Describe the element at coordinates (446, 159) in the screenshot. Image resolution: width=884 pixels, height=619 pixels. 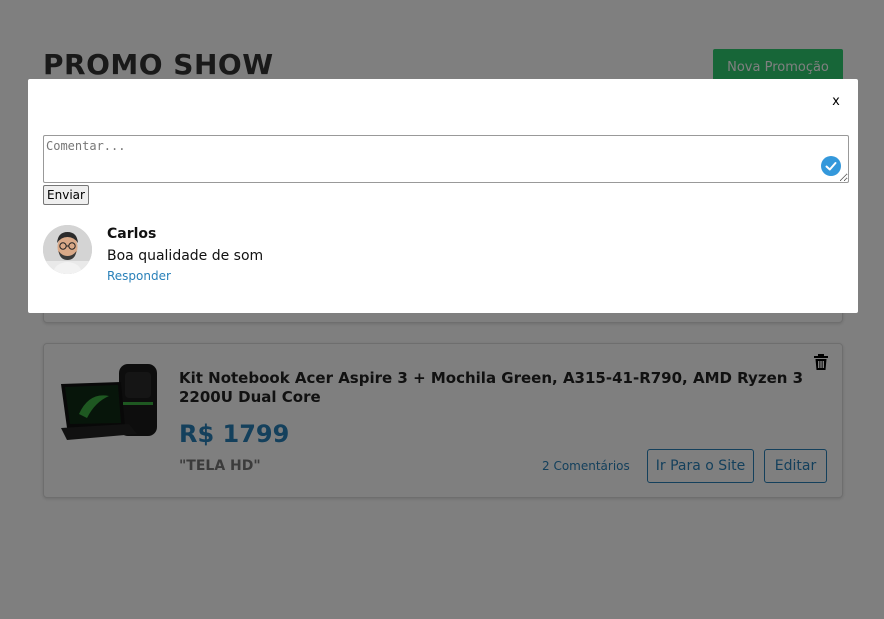
I see `comment-input` at that location.